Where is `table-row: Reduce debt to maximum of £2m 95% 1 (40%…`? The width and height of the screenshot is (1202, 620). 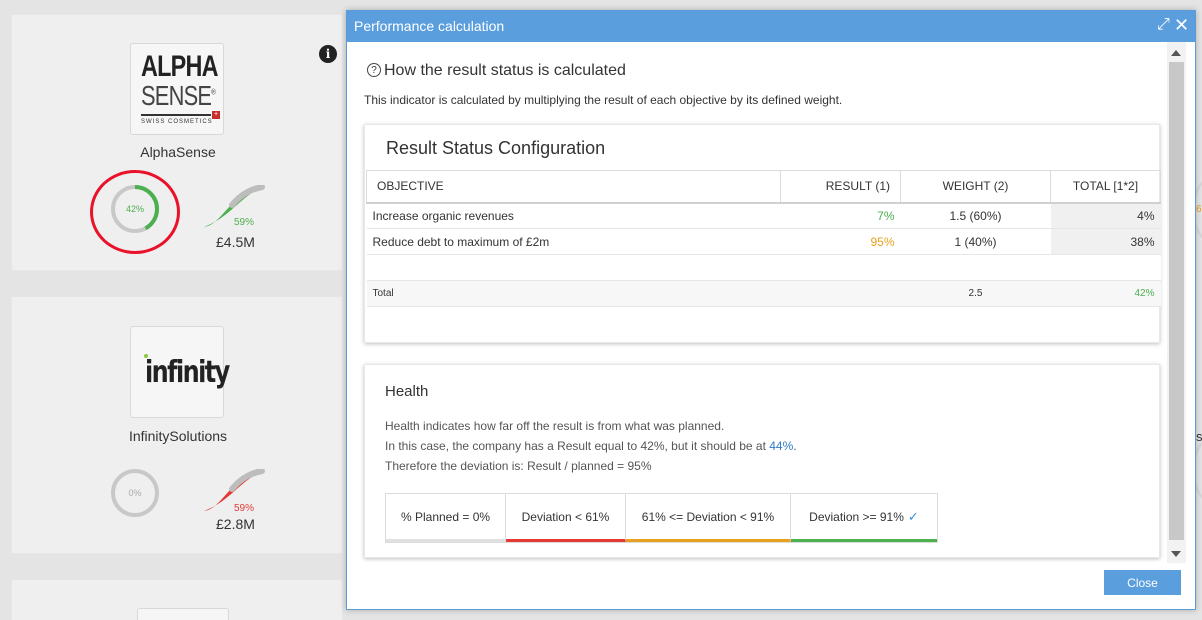 table-row: Reduce debt to maximum of £2m 95% 1 (40%… is located at coordinates (763, 241).